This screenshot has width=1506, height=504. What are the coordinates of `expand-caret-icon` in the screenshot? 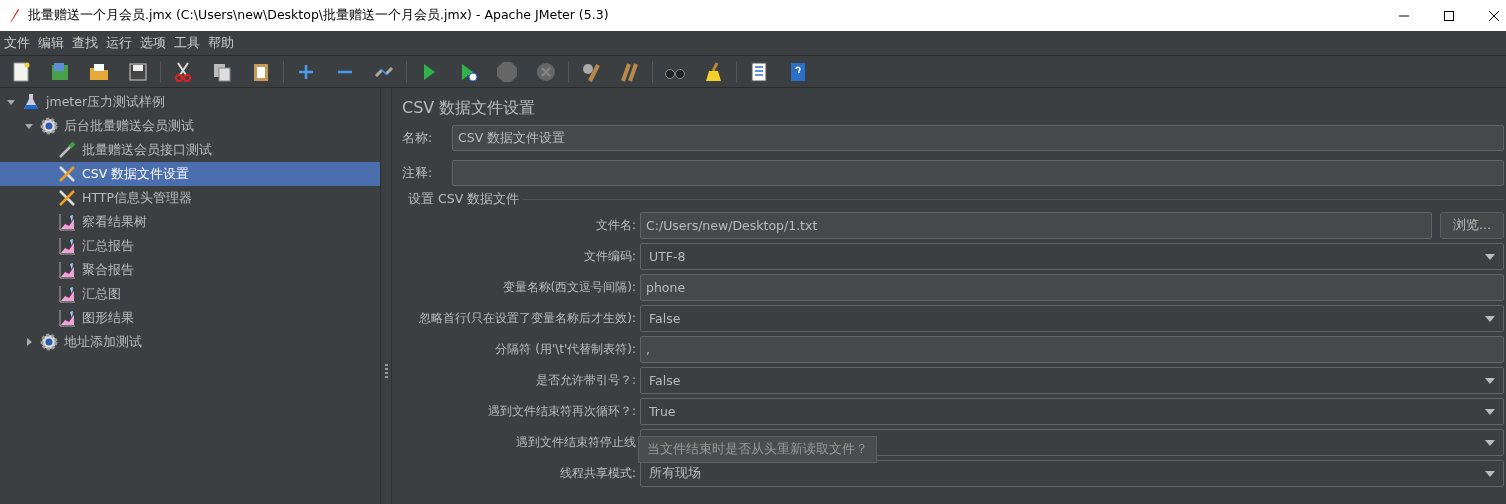 It's located at (29, 342).